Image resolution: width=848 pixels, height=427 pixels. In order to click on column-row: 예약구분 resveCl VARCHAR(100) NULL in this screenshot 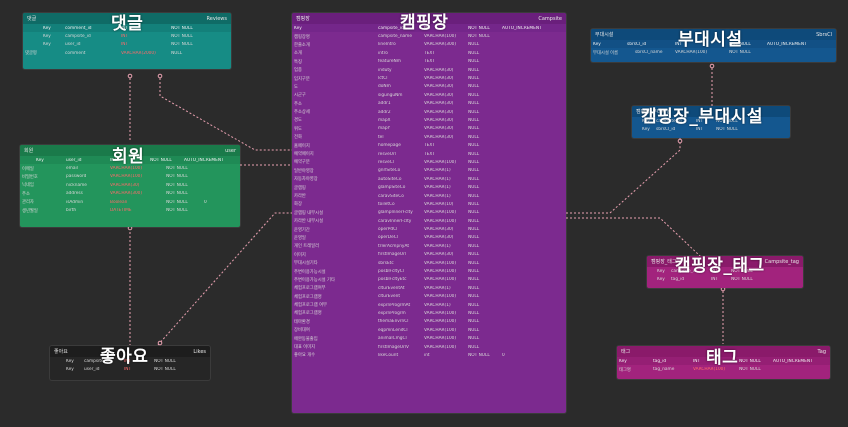, I will do `click(429, 162)`.